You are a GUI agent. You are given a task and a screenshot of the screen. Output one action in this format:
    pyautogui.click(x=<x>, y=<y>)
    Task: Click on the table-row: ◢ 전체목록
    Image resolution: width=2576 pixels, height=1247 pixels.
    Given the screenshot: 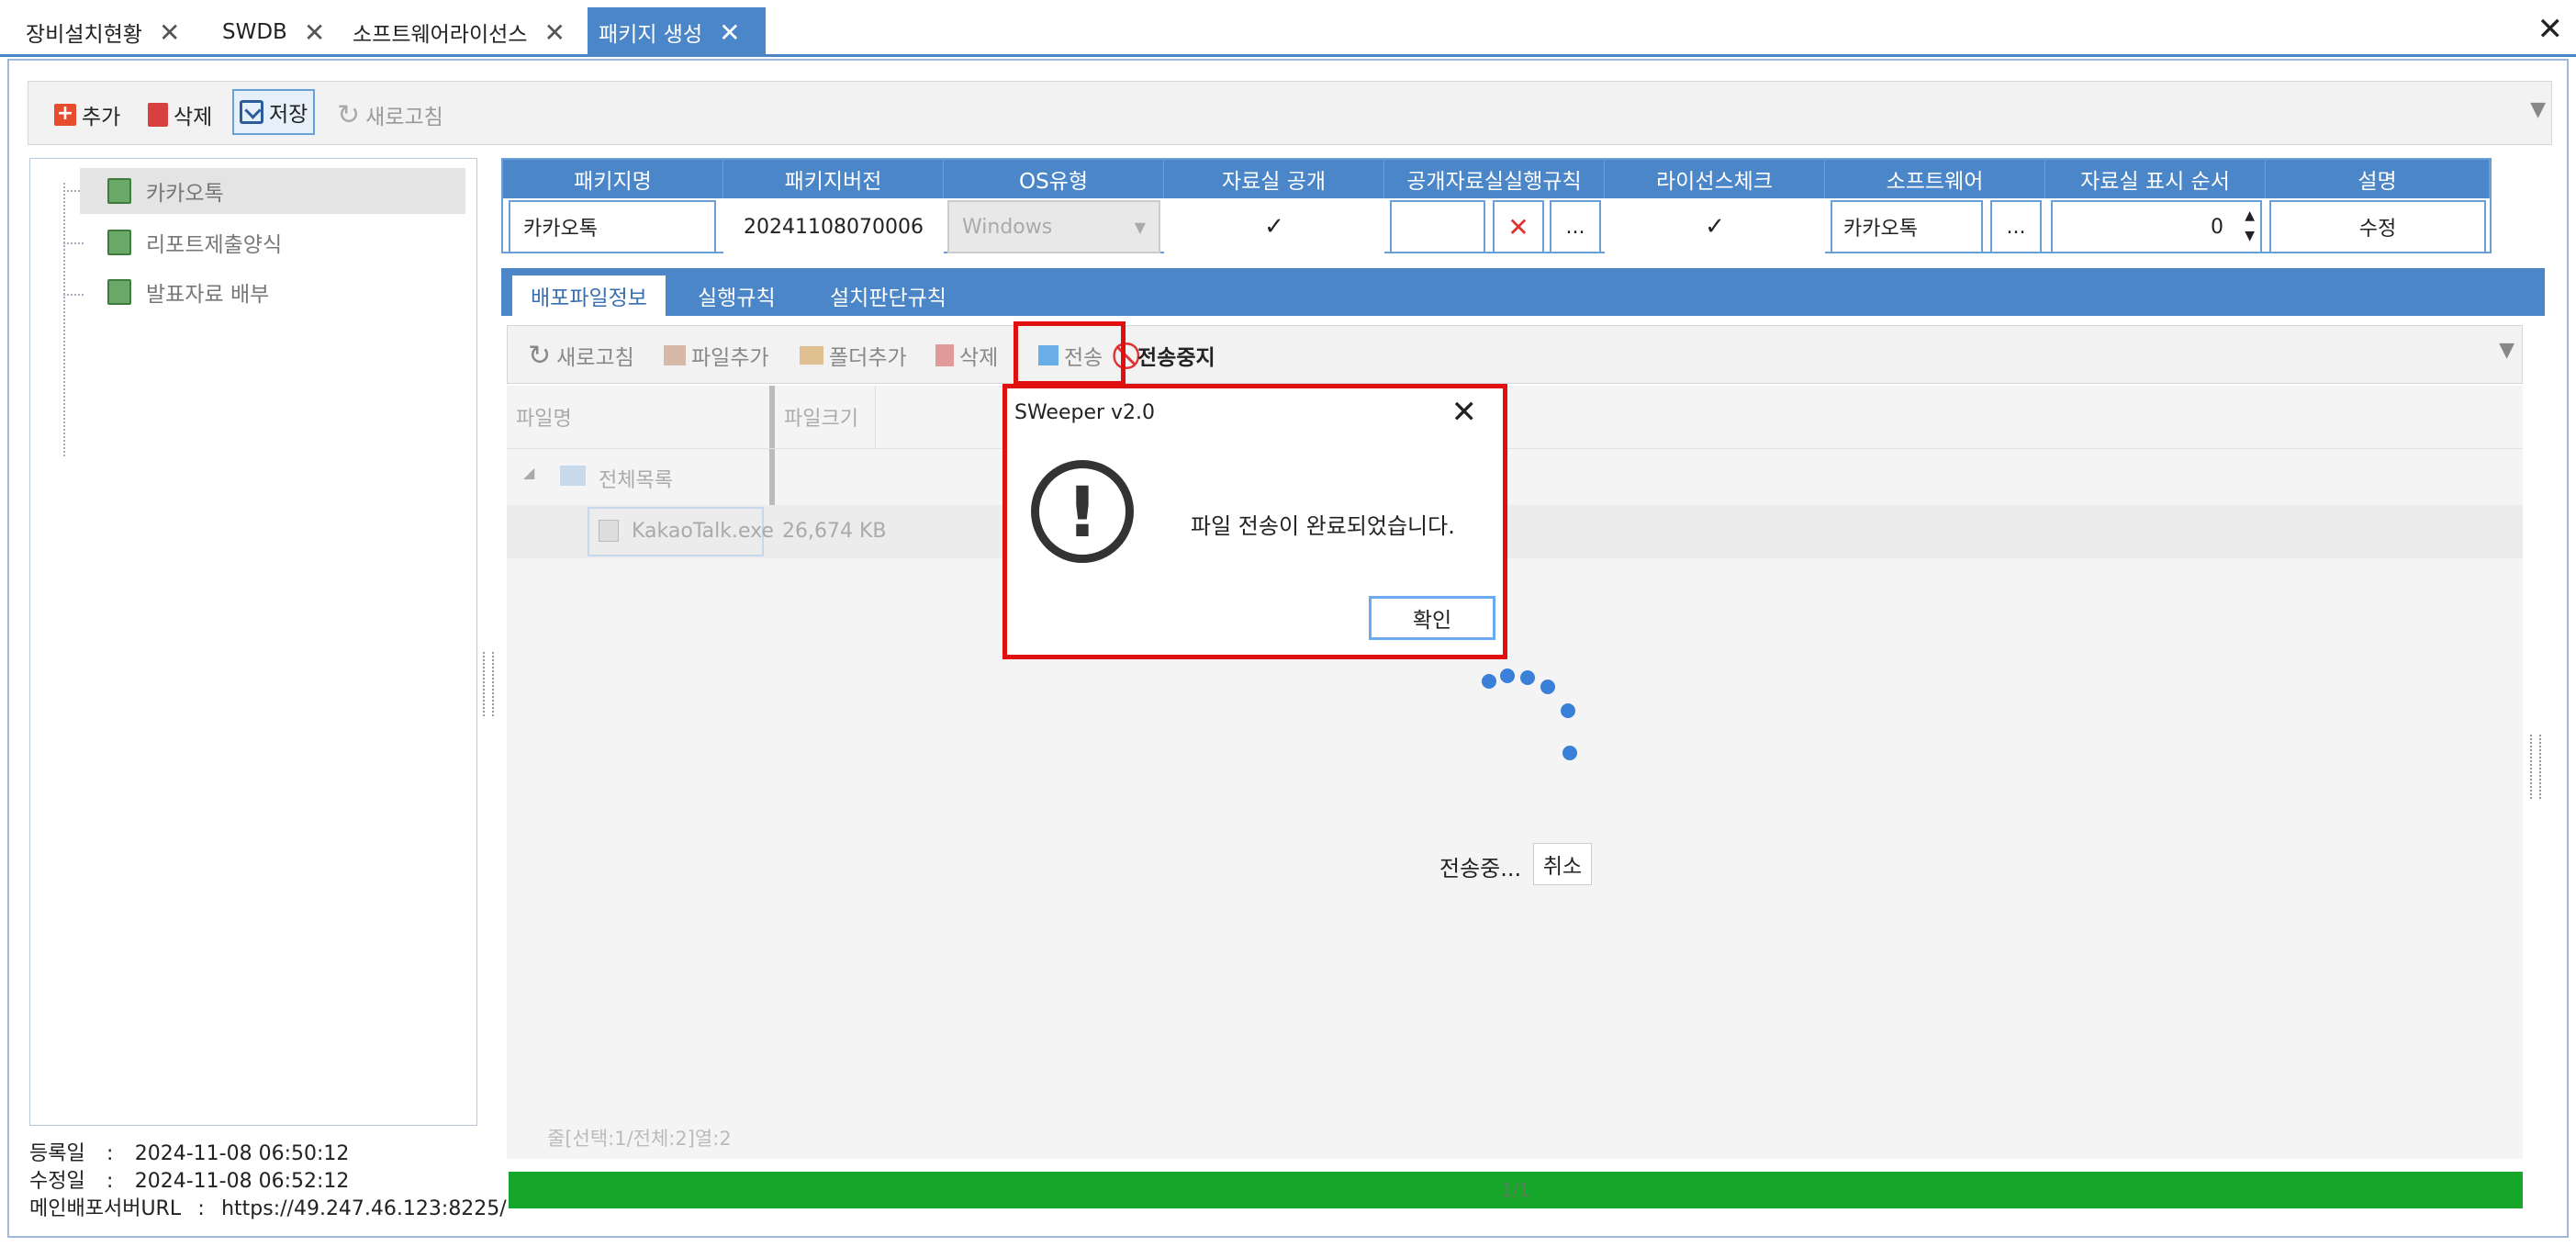 What is the action you would take?
    pyautogui.click(x=1515, y=476)
    